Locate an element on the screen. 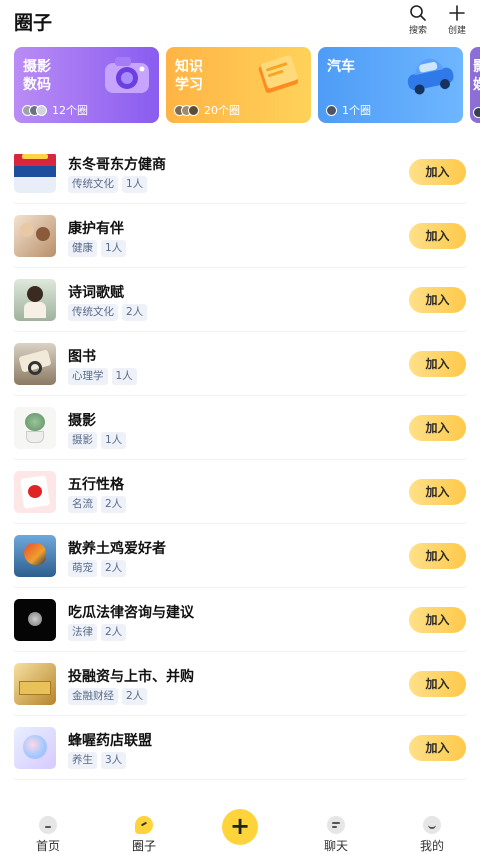 The width and height of the screenshot is (480, 854). circle-row: 蜂喔药店联盟 养生 3人 加入 is located at coordinates (240, 748).